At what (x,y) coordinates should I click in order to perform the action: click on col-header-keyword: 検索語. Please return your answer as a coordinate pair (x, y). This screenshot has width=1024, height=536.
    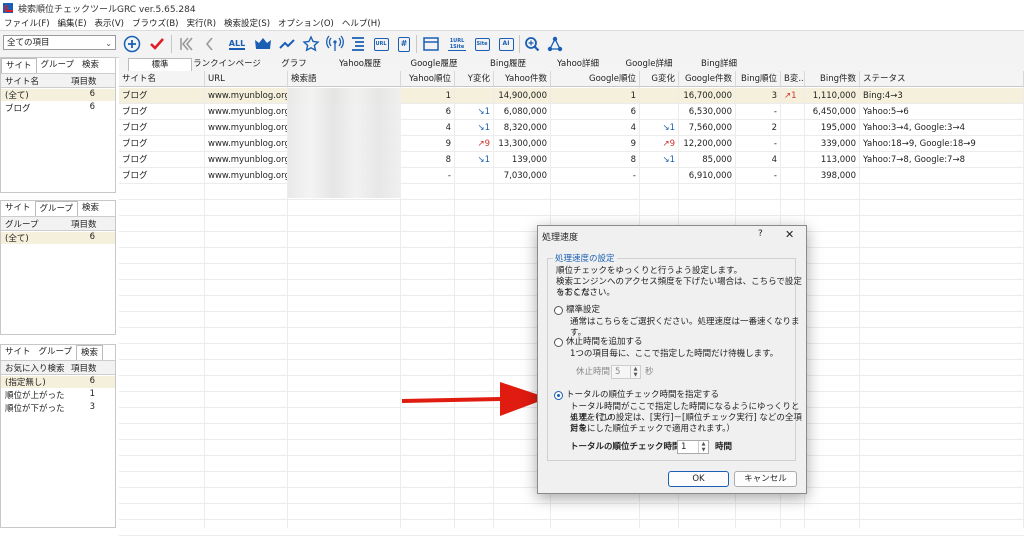
    Looking at the image, I should click on (344, 79).